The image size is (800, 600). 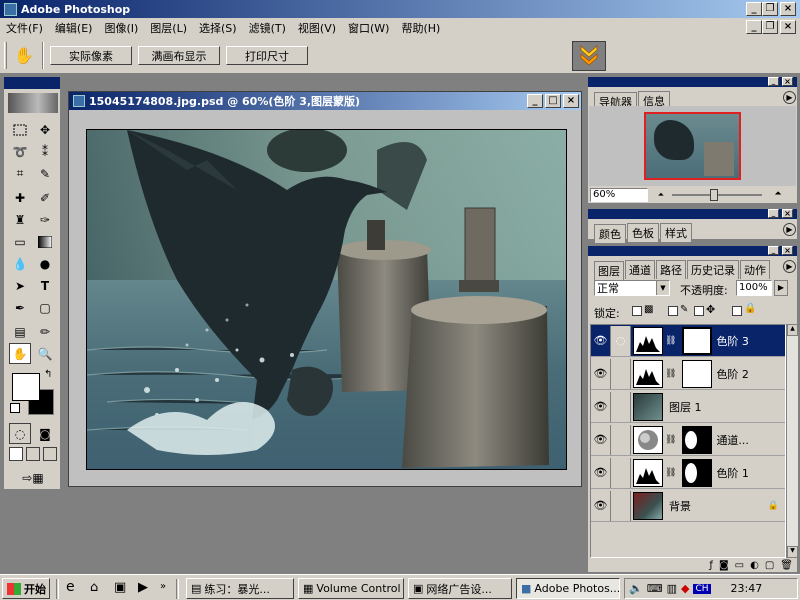 I want to click on color-panel-header, so click(x=692, y=214).